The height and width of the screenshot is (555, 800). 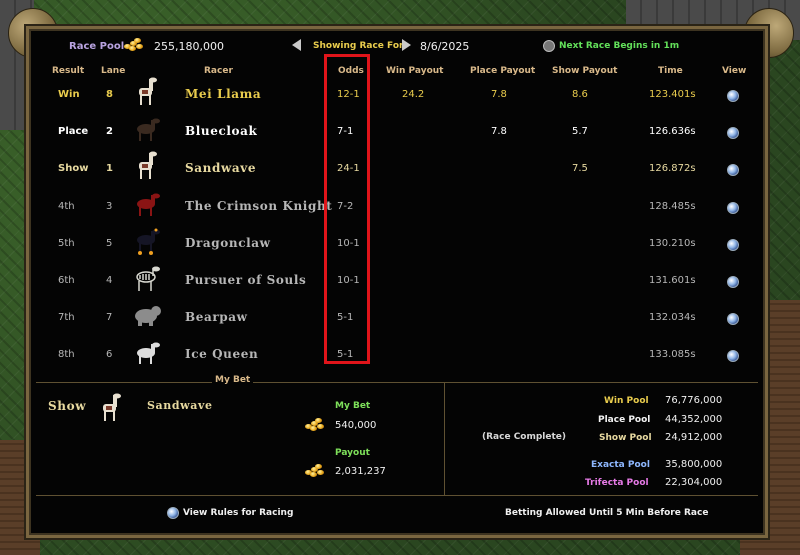 I want to click on racer-name: Pursuer of Souls, so click(x=246, y=280).